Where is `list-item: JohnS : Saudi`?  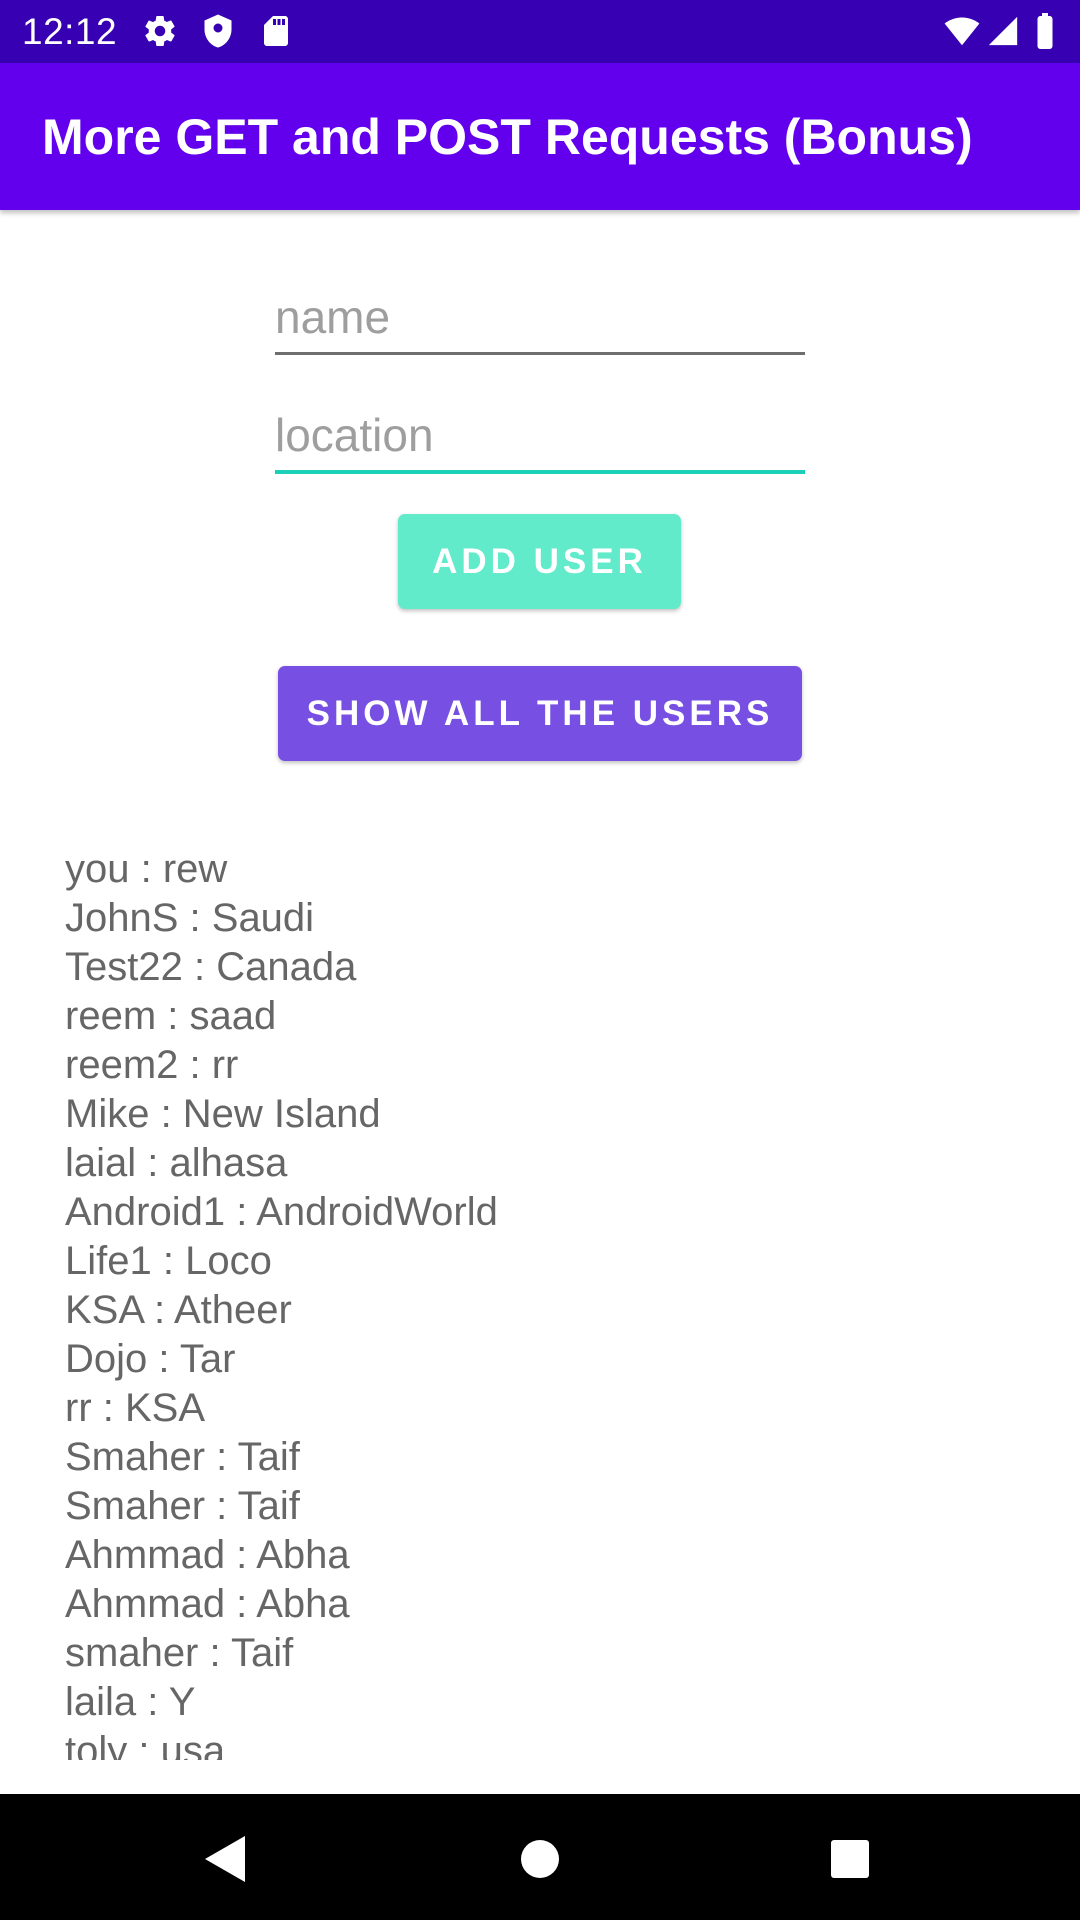
list-item: JohnS : Saudi is located at coordinates (190, 918).